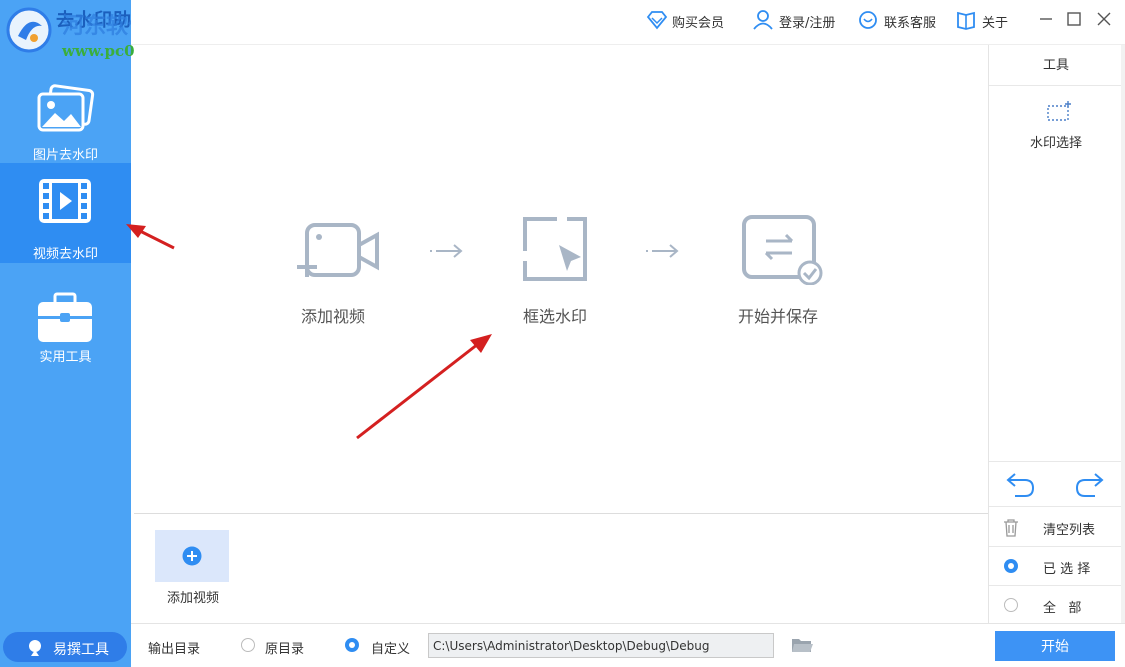 Image resolution: width=1125 pixels, height=667 pixels. I want to click on step-start-save: 开始并保存, so click(778, 271).